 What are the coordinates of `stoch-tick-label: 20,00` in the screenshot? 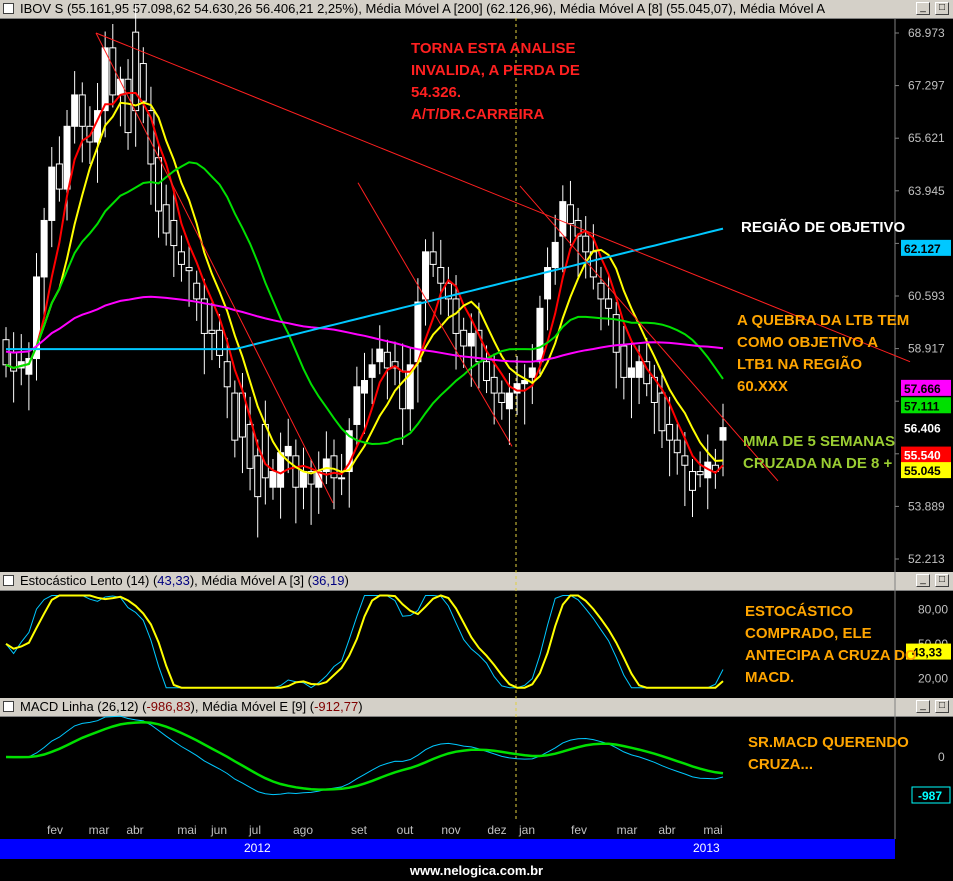 It's located at (933, 678).